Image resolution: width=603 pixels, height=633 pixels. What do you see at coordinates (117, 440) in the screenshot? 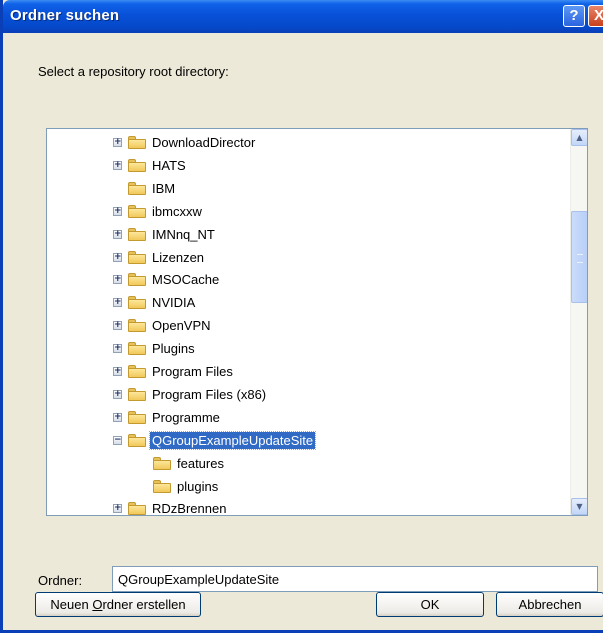
I see `collapse-icon: −` at bounding box center [117, 440].